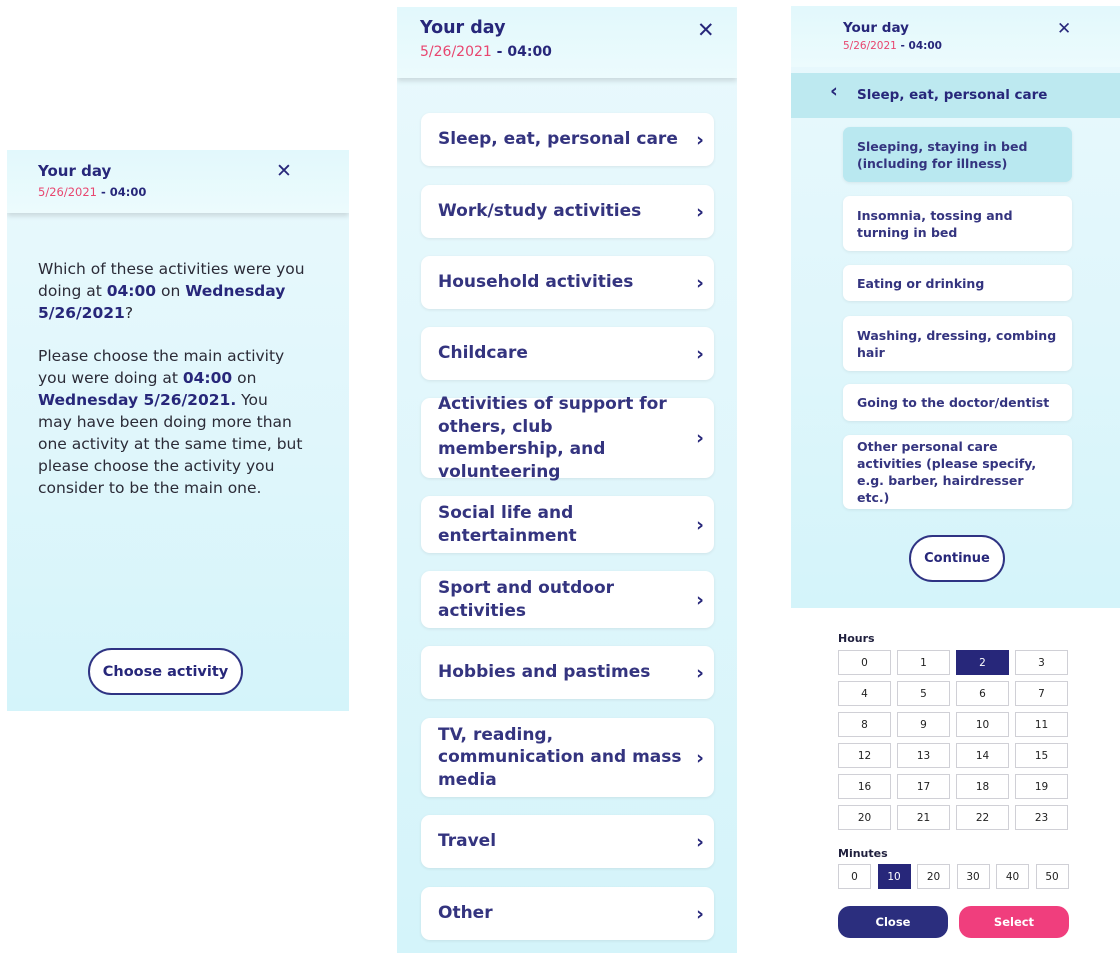 The image size is (1120, 953). Describe the element at coordinates (864, 693) in the screenshot. I see `hour-option: 4` at that location.